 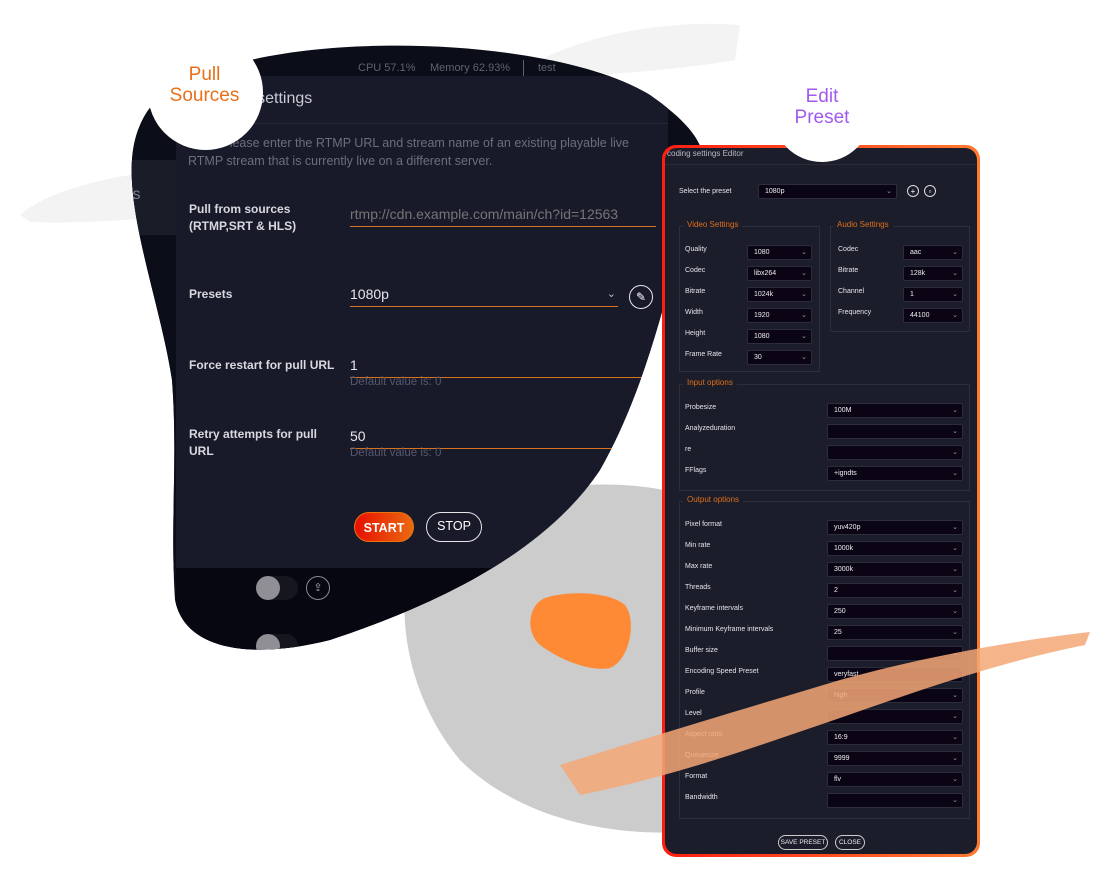 I want to click on callout-line: Edit, so click(x=822, y=96).